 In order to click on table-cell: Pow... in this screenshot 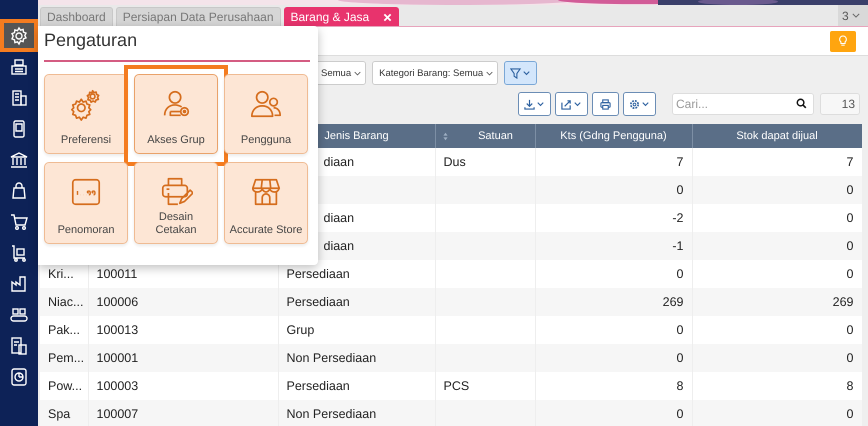, I will do `click(65, 386)`.